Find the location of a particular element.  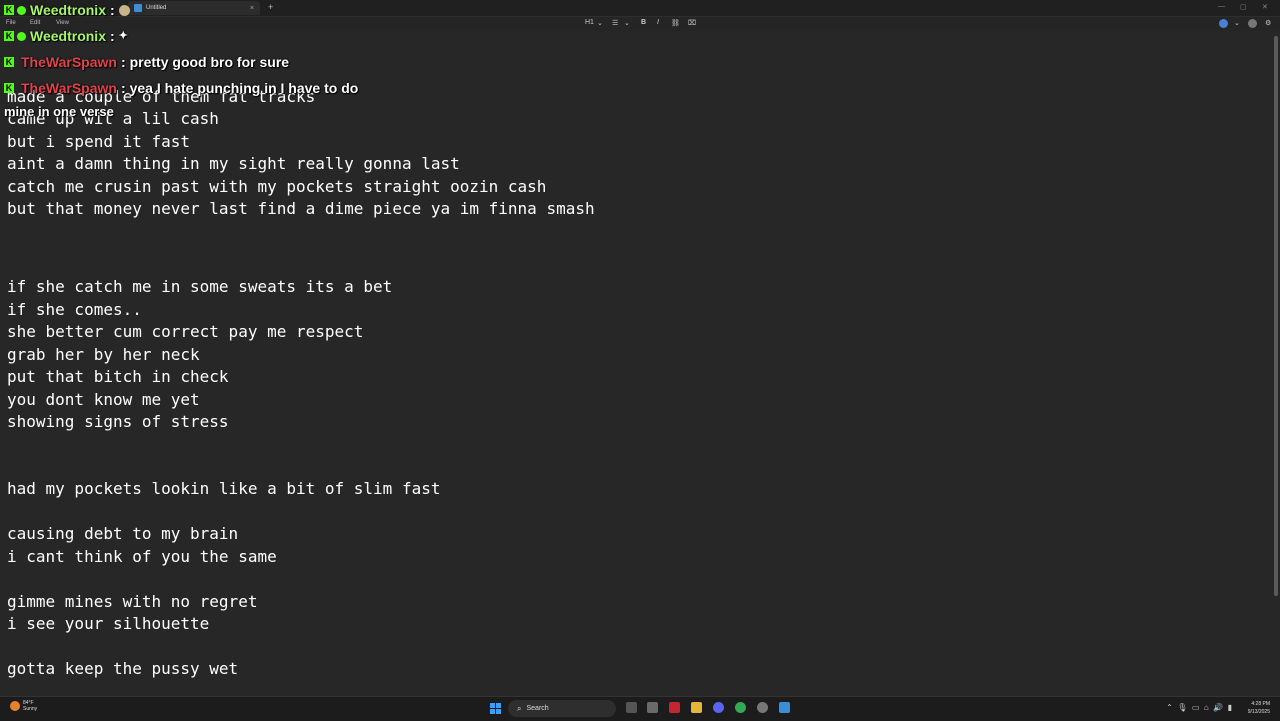

clock-time: 4:28 PM is located at coordinates (1260, 704).